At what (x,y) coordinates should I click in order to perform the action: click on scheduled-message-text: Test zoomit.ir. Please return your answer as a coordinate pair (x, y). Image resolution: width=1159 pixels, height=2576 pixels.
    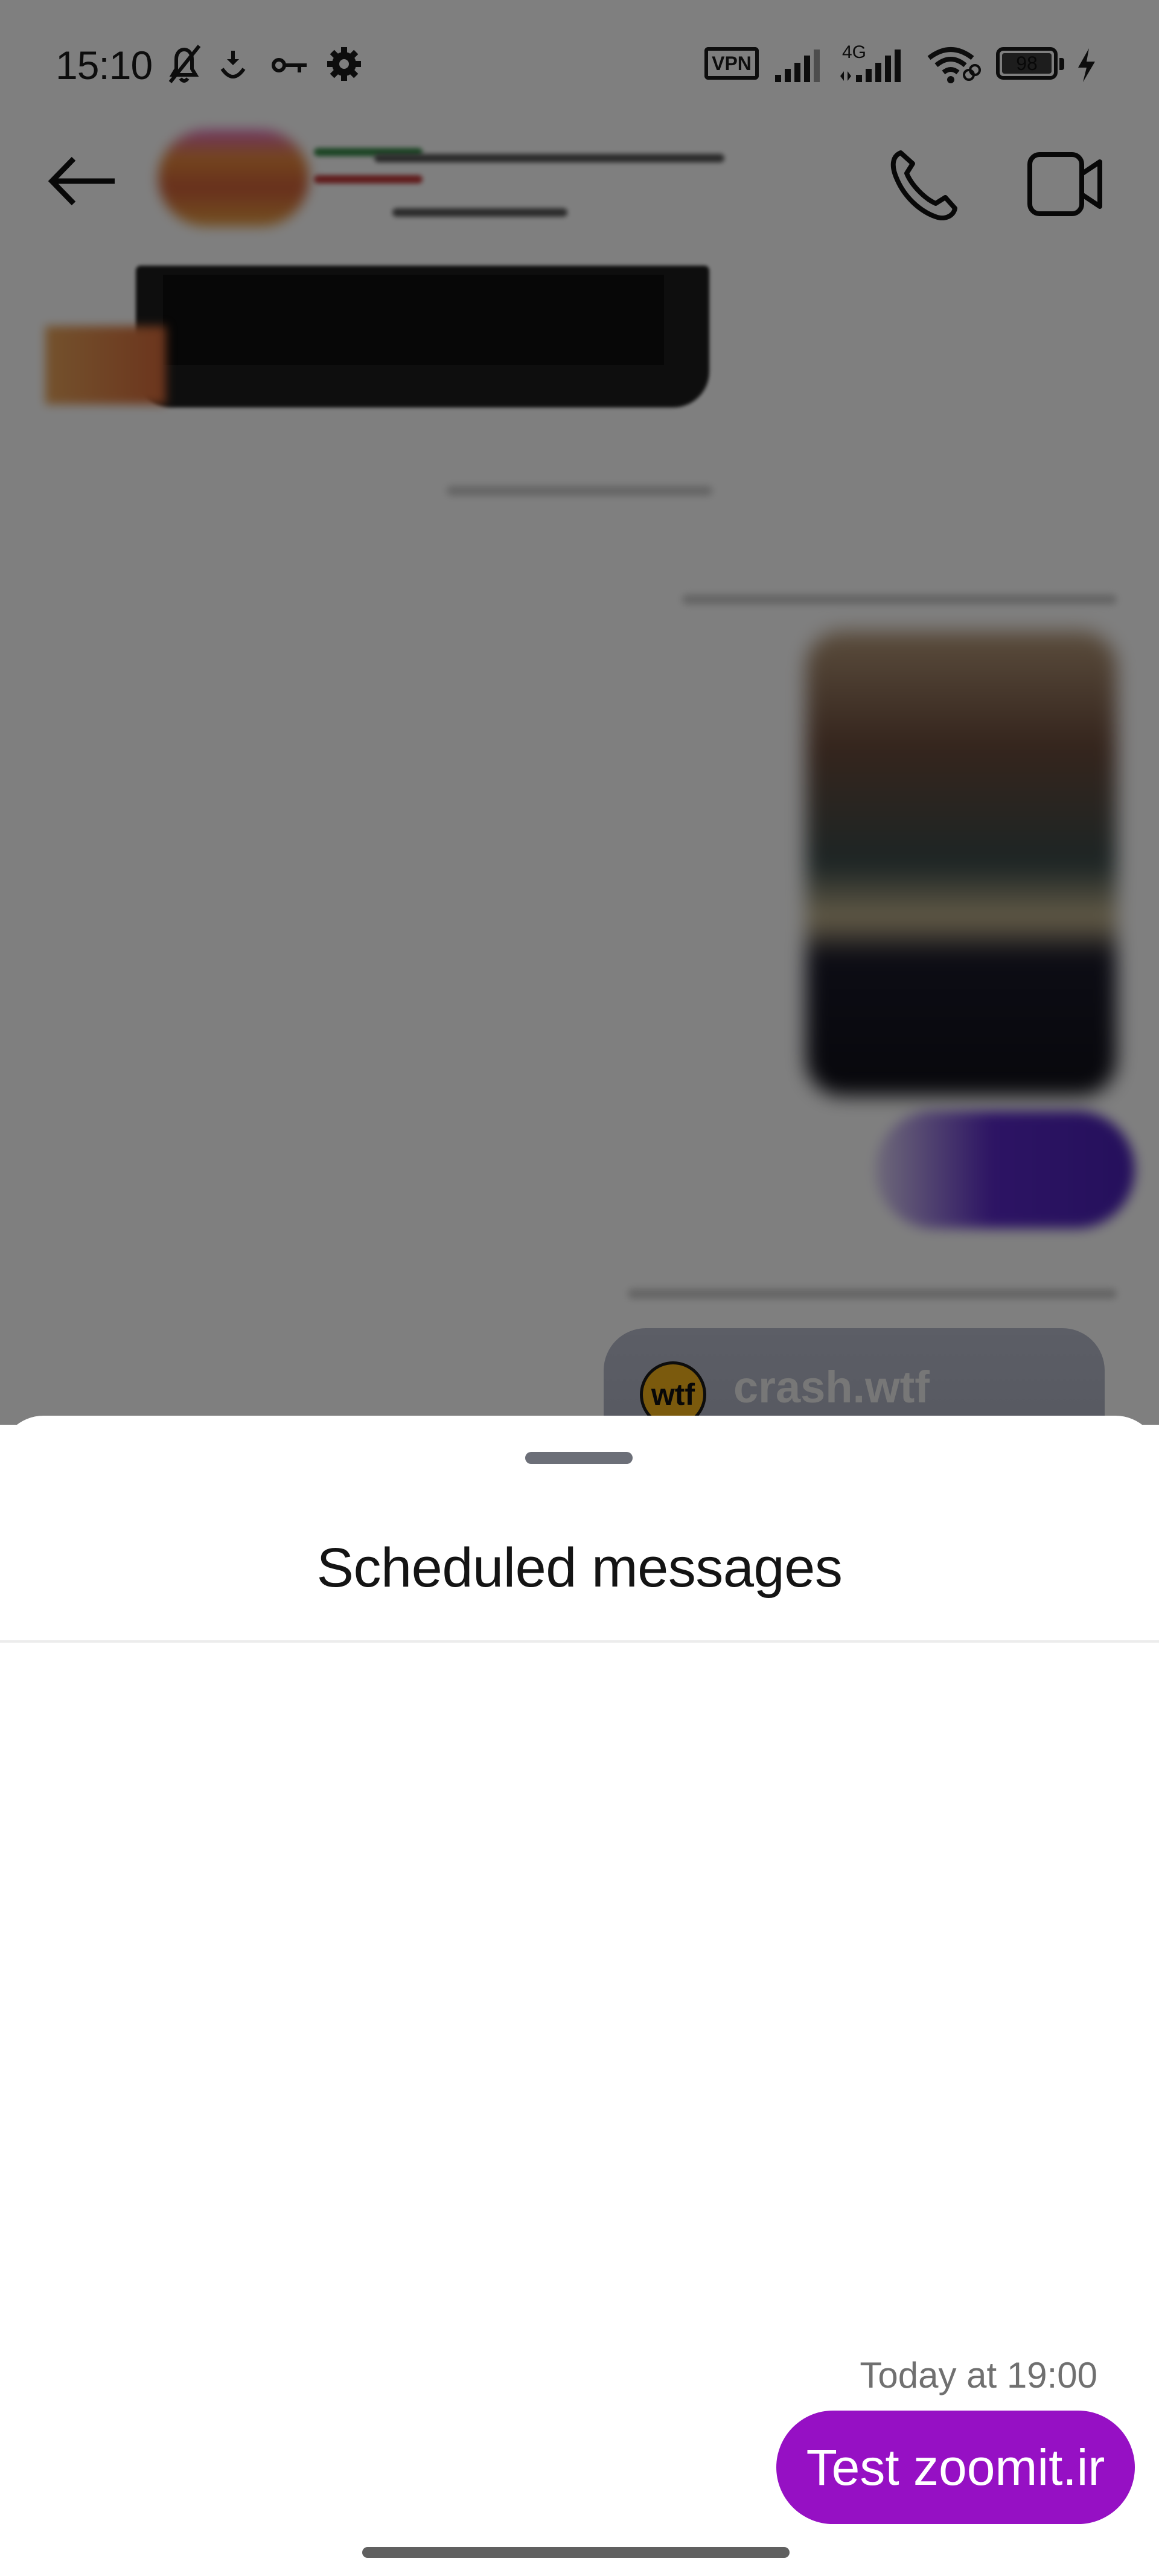
    Looking at the image, I should click on (955, 2467).